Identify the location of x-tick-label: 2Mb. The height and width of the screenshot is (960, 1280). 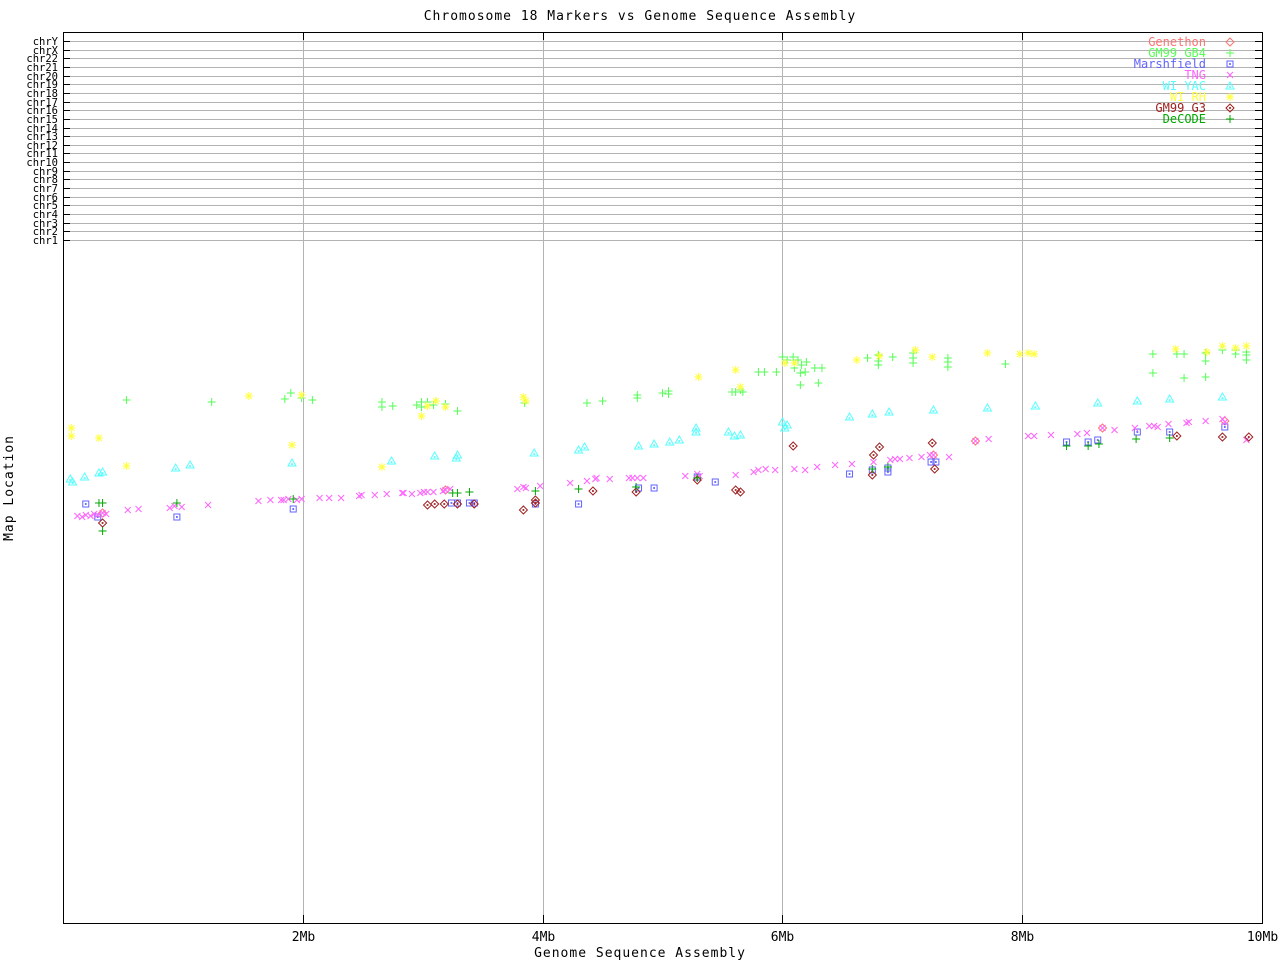
(304, 937).